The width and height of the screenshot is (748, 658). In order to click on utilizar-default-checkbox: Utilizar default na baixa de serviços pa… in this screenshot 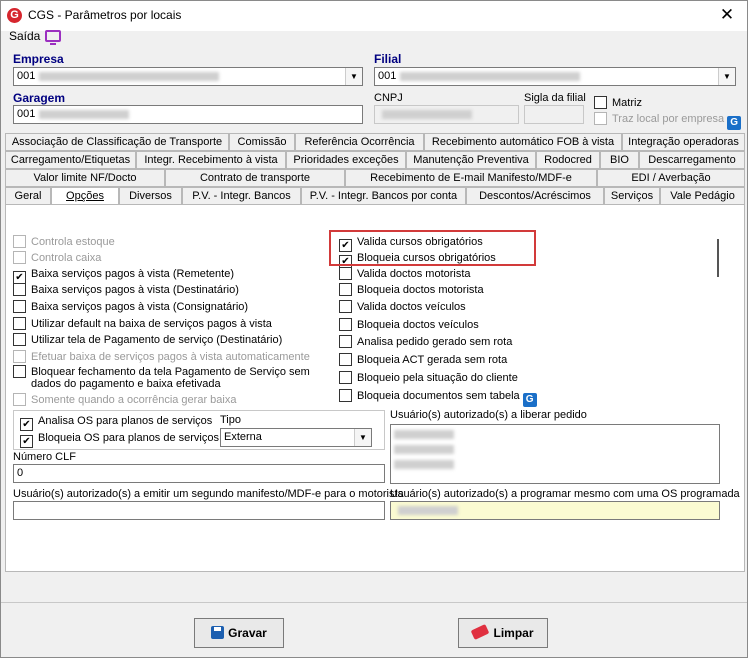, I will do `click(142, 324)`.